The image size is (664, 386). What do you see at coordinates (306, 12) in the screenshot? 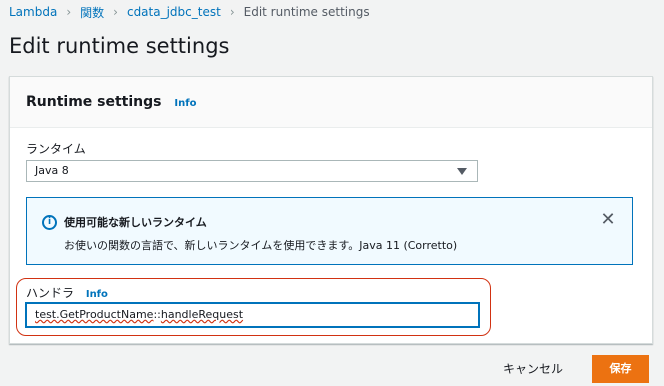
I see `breadcrumb-current: Edit runtime settings` at bounding box center [306, 12].